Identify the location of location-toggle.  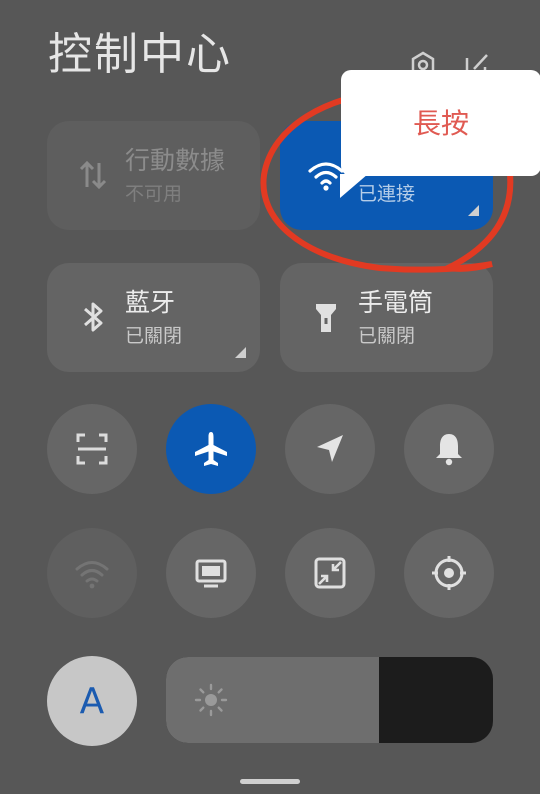
(330, 449).